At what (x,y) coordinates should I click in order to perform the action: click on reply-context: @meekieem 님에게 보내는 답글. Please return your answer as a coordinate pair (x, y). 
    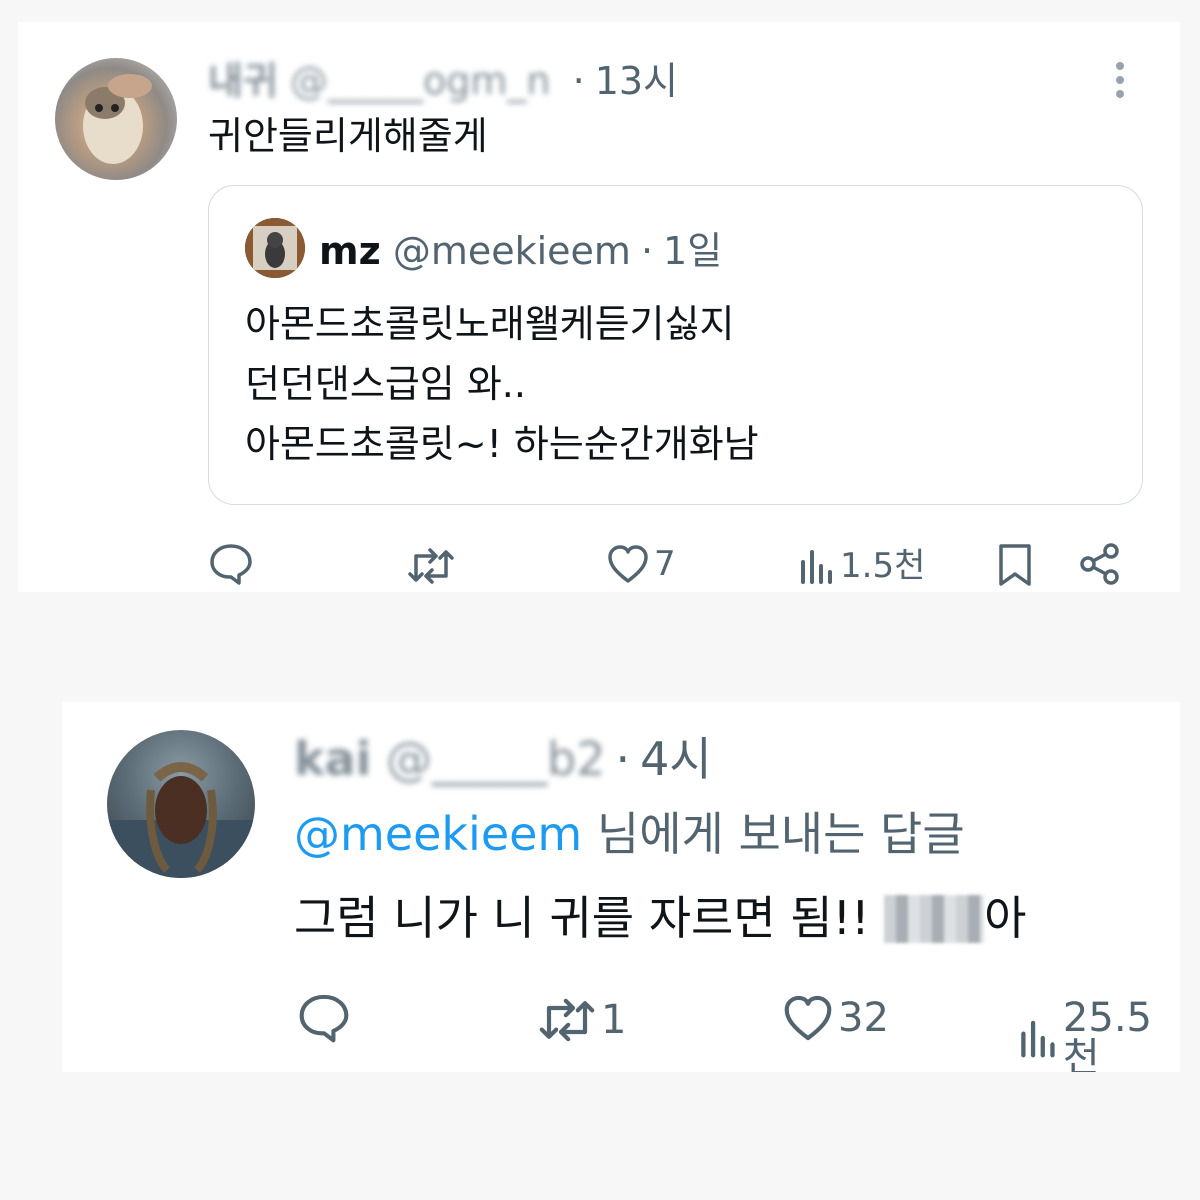
    Looking at the image, I should click on (629, 834).